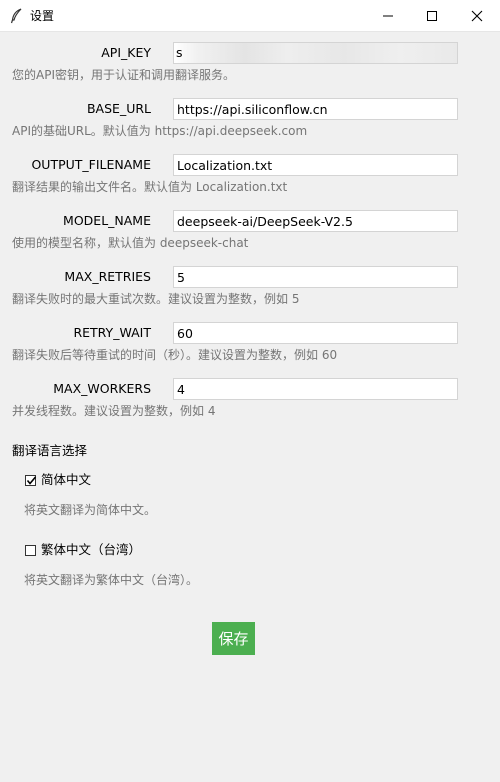 This screenshot has width=500, height=782. Describe the element at coordinates (315, 109) in the screenshot. I see `base-url-input` at that location.